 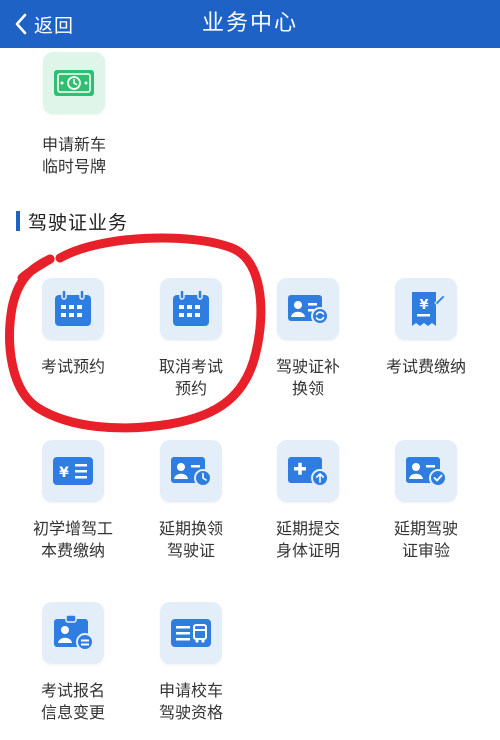 I want to click on app-header: 返回 业务中心, so click(x=250, y=24).